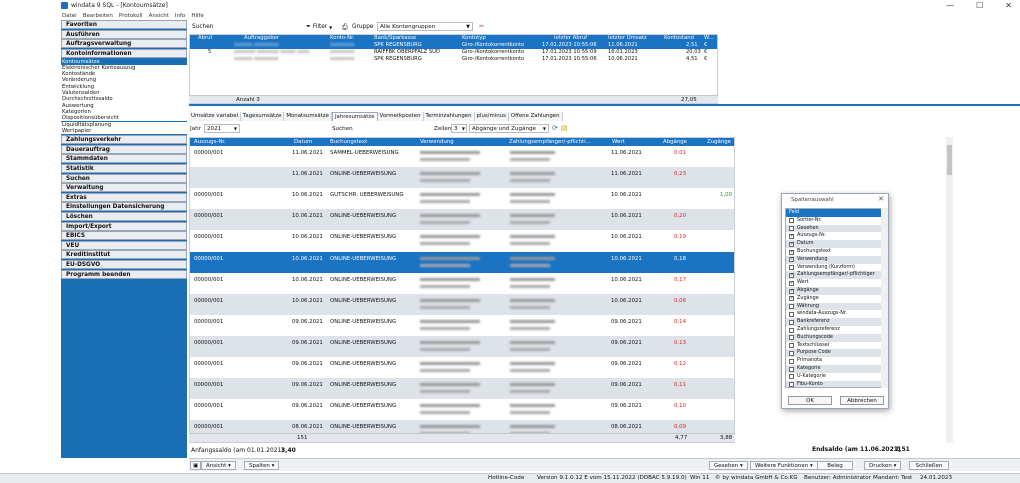  I want to click on tab-3: Jahresumsätze, so click(354, 116).